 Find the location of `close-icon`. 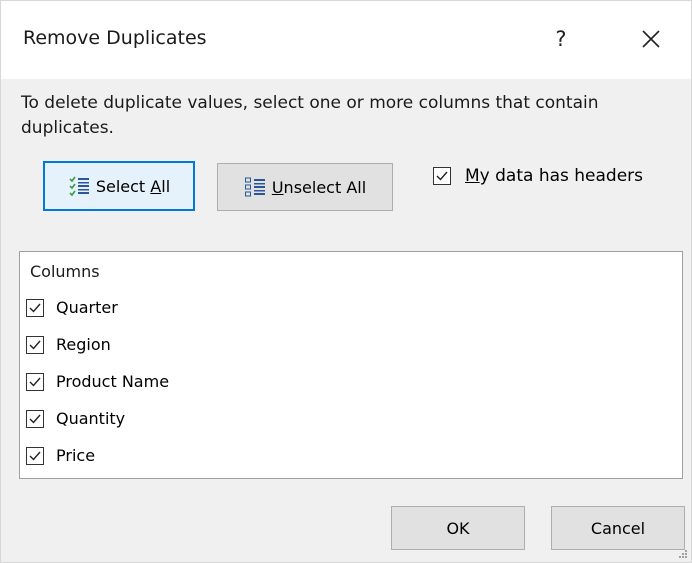

close-icon is located at coordinates (651, 39).